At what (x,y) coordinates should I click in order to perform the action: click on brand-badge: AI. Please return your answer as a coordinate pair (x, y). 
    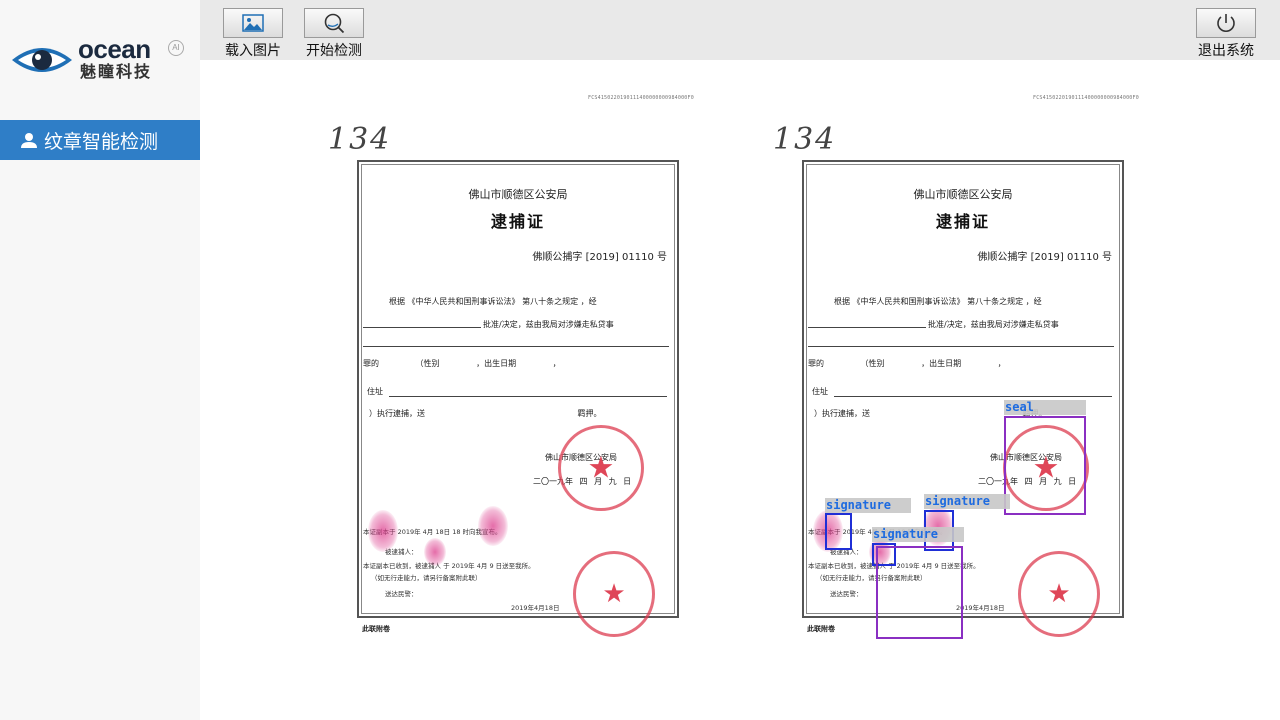
    Looking at the image, I should click on (176, 48).